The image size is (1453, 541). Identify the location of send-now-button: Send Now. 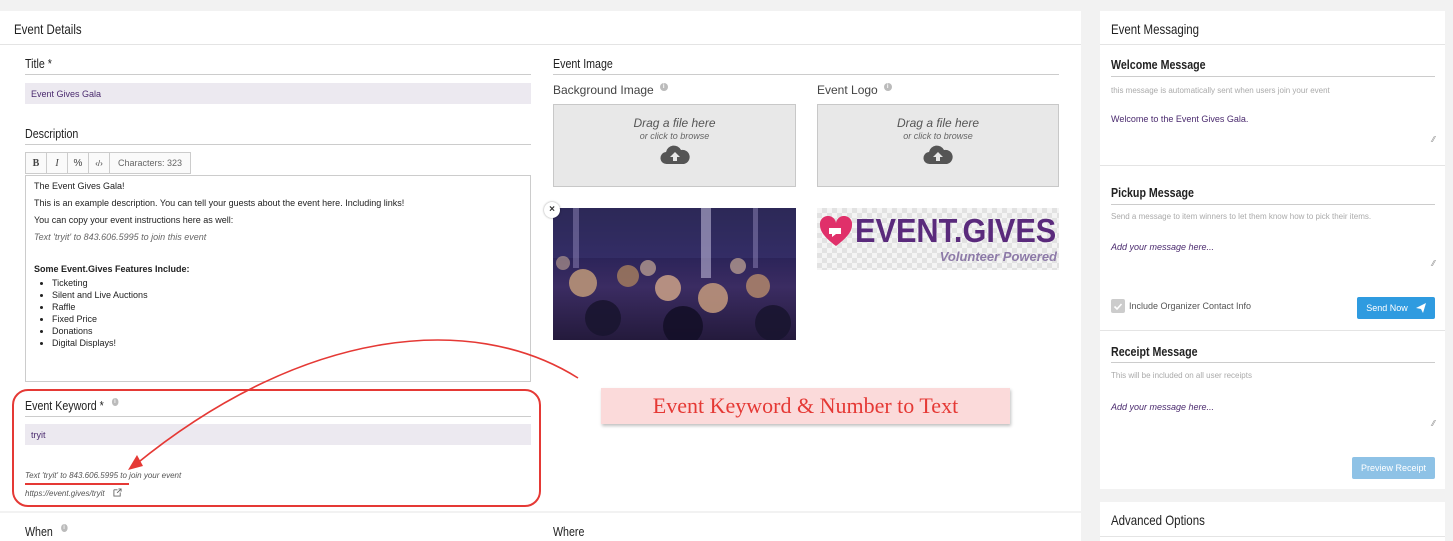
(1396, 308).